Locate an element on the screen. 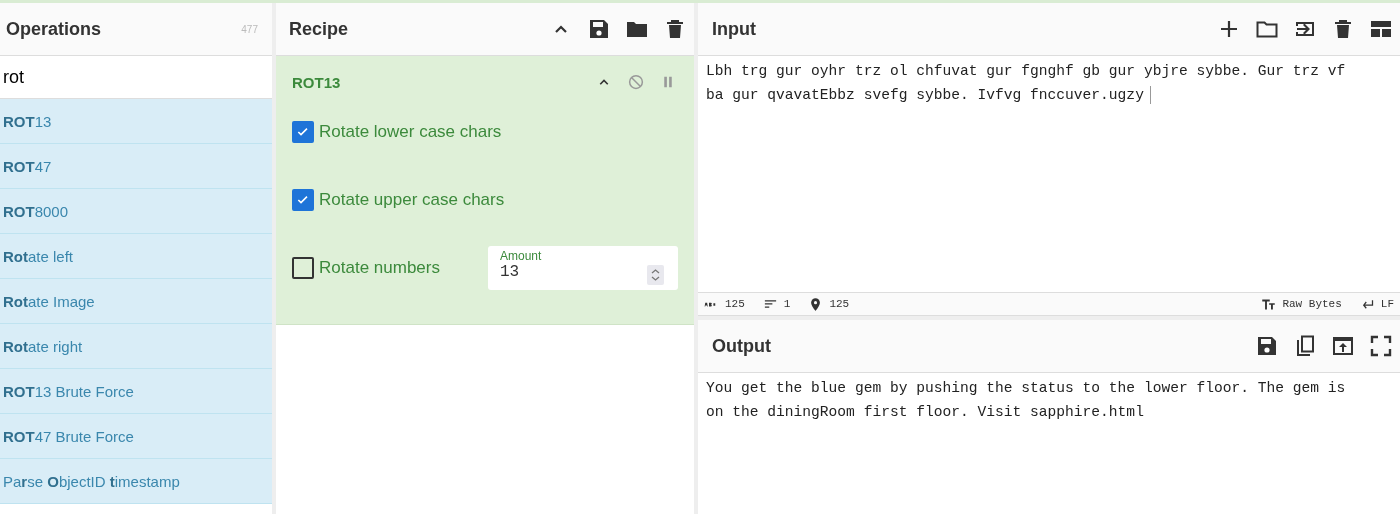 The height and width of the screenshot is (514, 1400). eol-value: LF is located at coordinates (1387, 304).